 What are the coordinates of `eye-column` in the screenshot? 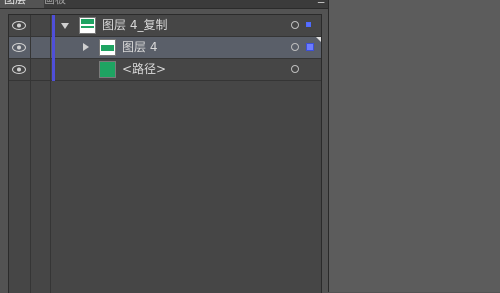 It's located at (20, 187).